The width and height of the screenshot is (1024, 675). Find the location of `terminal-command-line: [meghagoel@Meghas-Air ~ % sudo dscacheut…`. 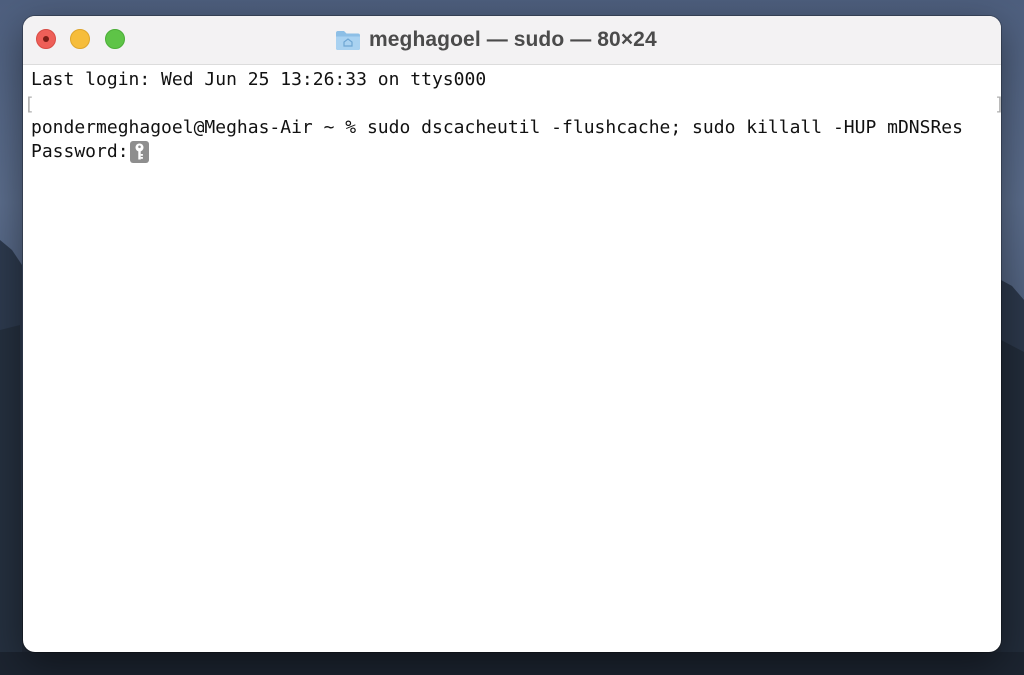

terminal-command-line: [meghagoel@Meghas-Air ~ % sudo dscacheut… is located at coordinates (512, 115).